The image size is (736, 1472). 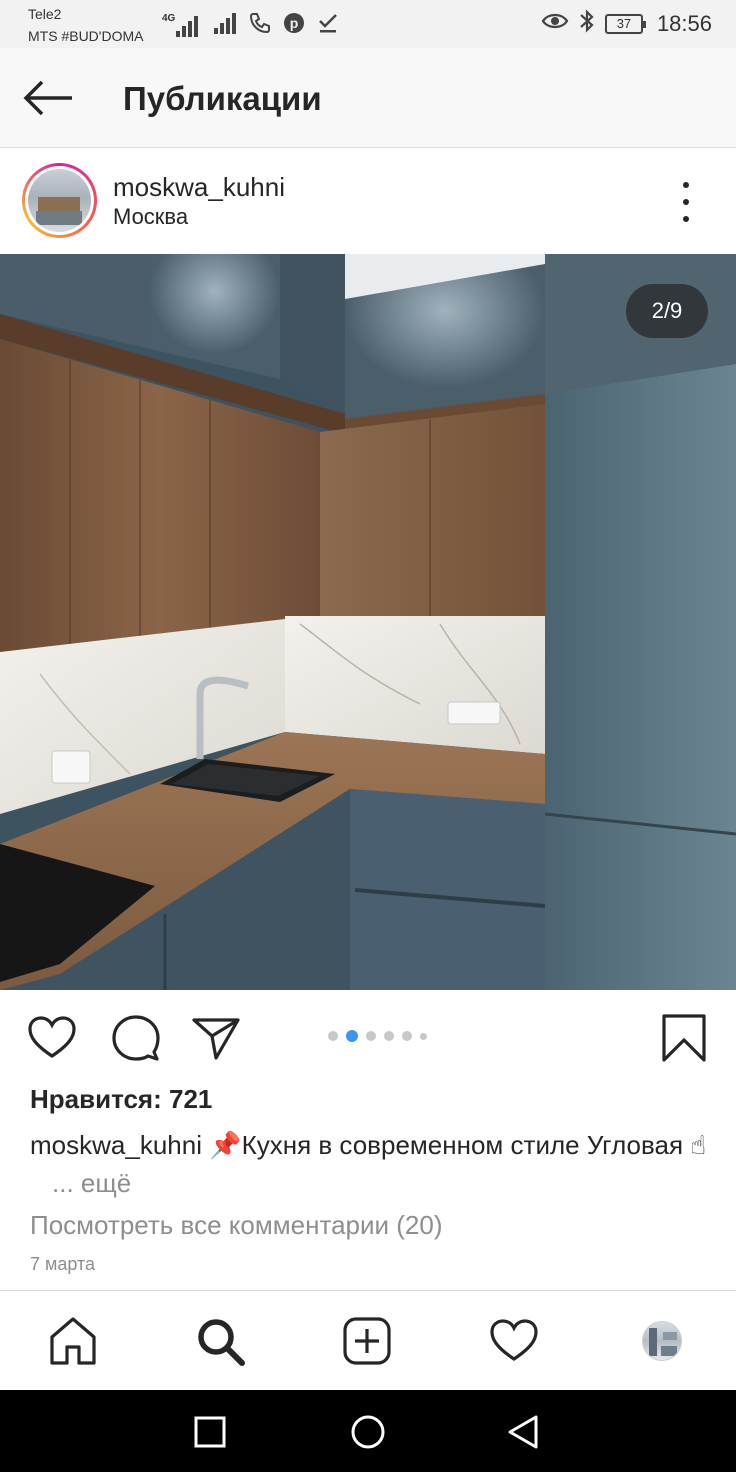 What do you see at coordinates (555, 23) in the screenshot?
I see `eye-icon` at bounding box center [555, 23].